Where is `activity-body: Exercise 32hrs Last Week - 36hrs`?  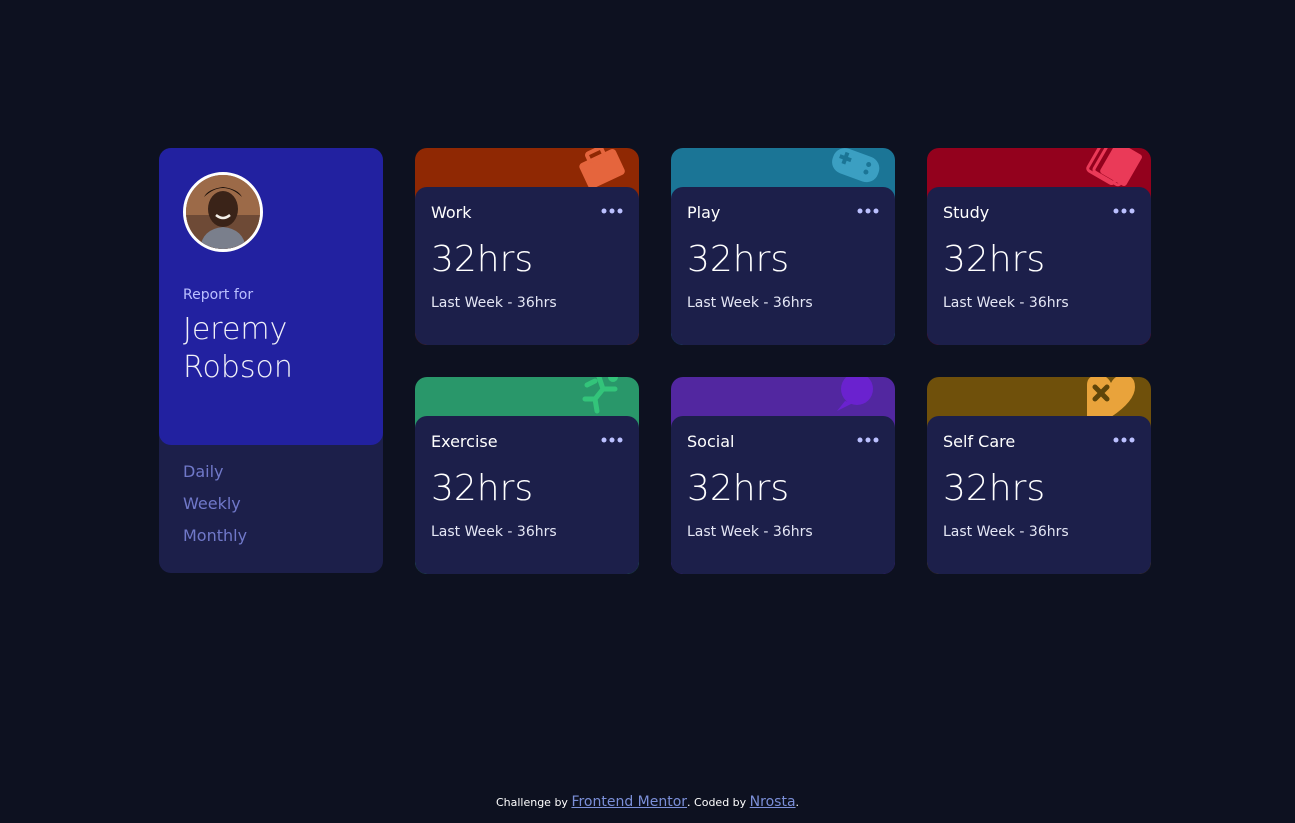 activity-body: Exercise 32hrs Last Week - 36hrs is located at coordinates (527, 495).